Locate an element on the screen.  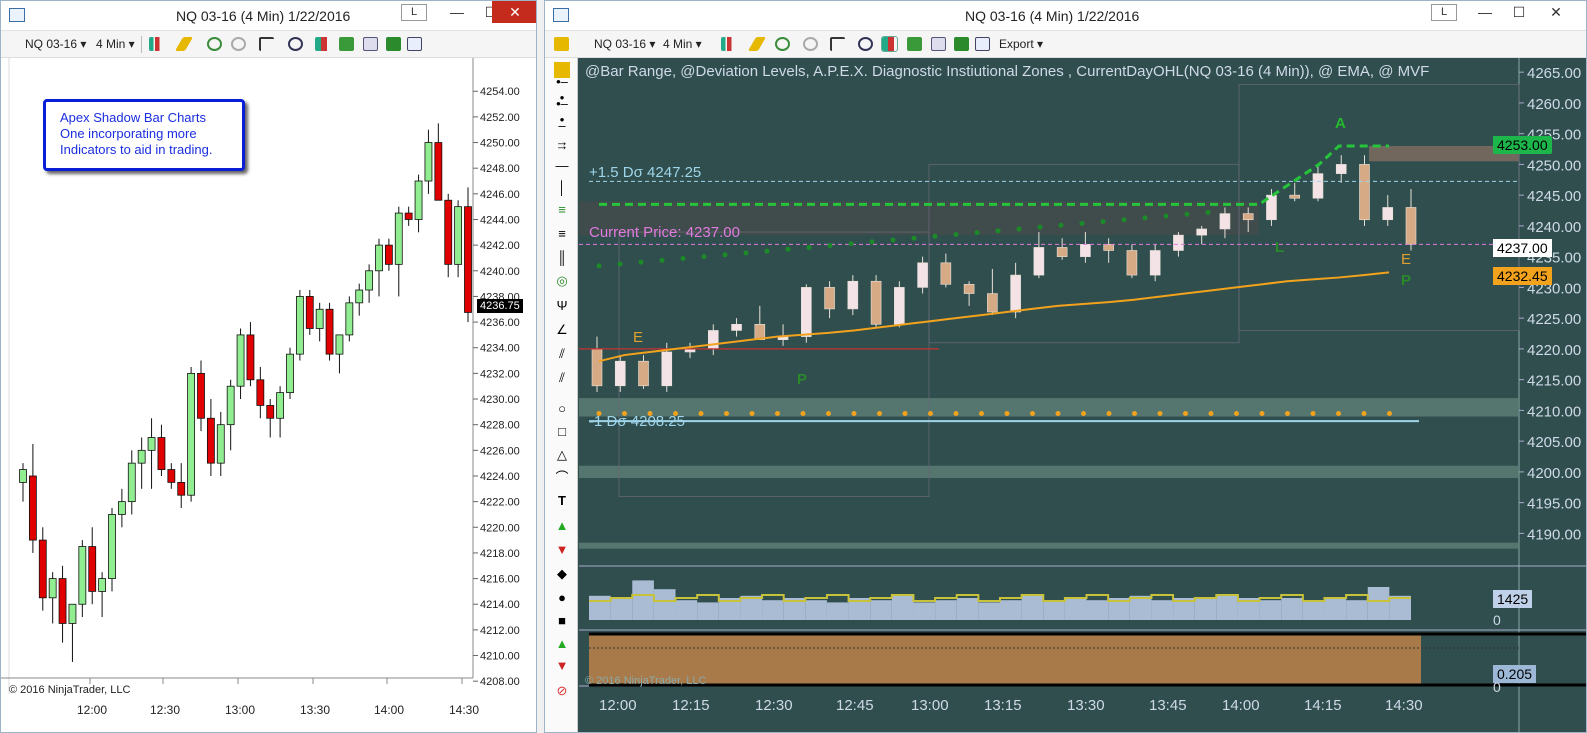
marker-a-1: A is located at coordinates (1340, 123).